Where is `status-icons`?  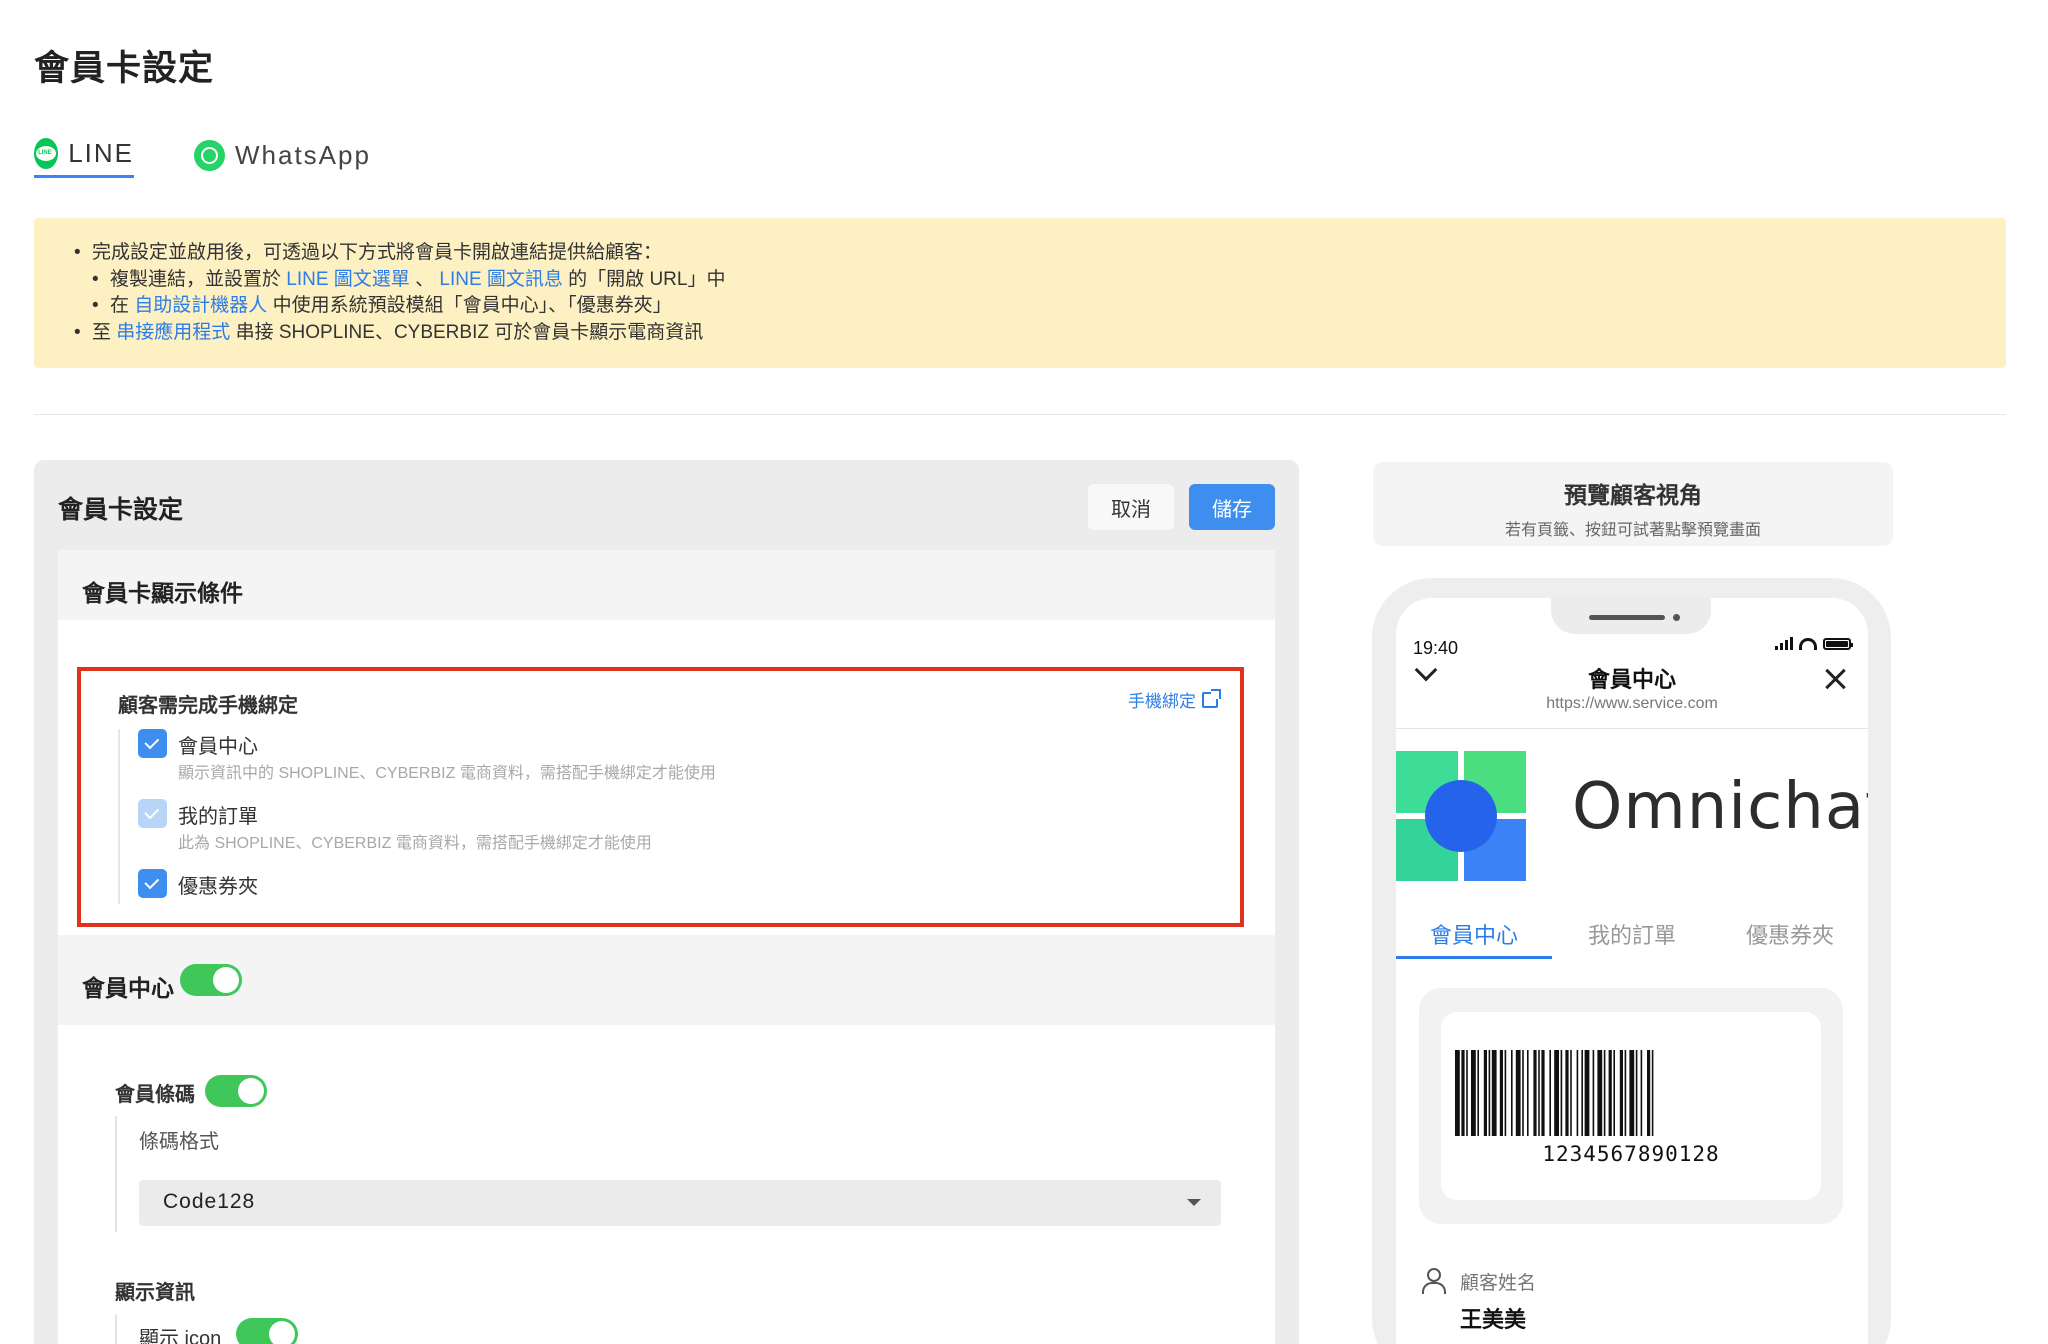
status-icons is located at coordinates (1814, 643).